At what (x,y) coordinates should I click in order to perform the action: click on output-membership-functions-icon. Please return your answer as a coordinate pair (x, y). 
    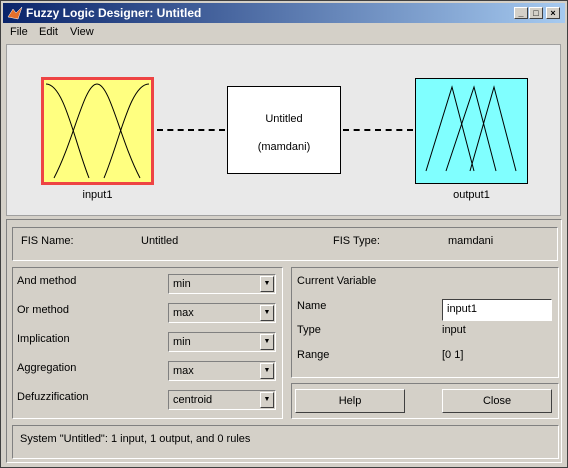
    Looking at the image, I should click on (471, 128).